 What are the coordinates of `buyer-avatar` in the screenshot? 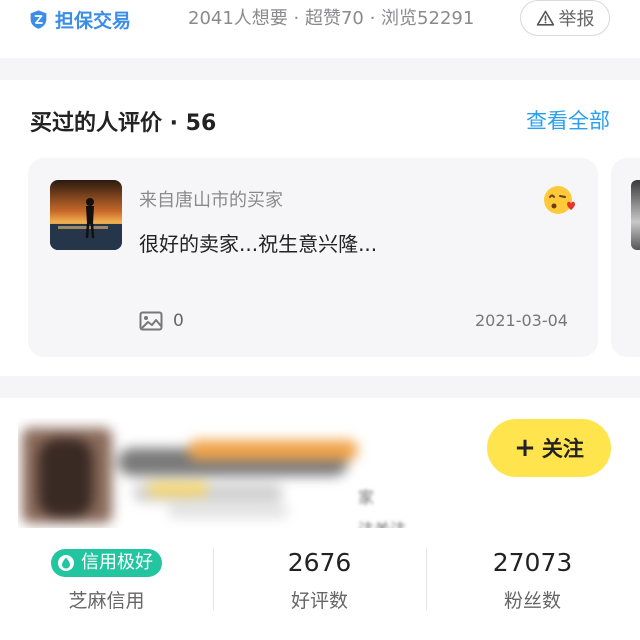 It's located at (86, 215).